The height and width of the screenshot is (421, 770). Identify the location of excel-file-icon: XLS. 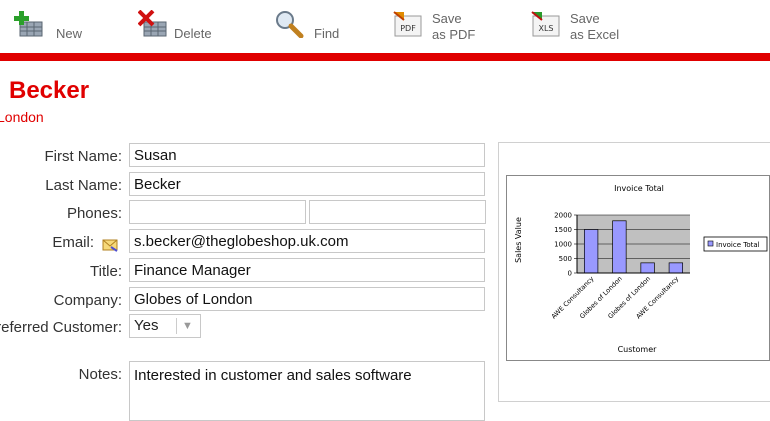
(545, 24).